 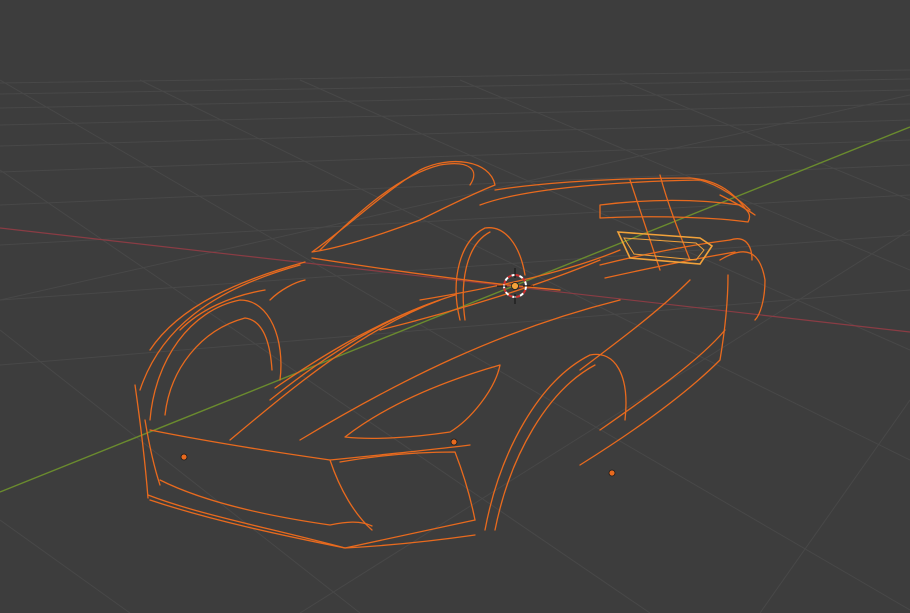 I want to click on canopy-curve, so click(x=403, y=206).